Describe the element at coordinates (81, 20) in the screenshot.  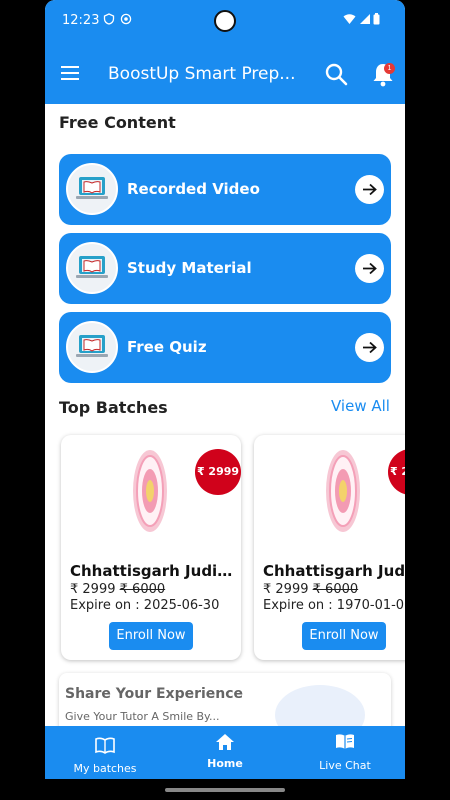
I see `status-time: 12:23` at that location.